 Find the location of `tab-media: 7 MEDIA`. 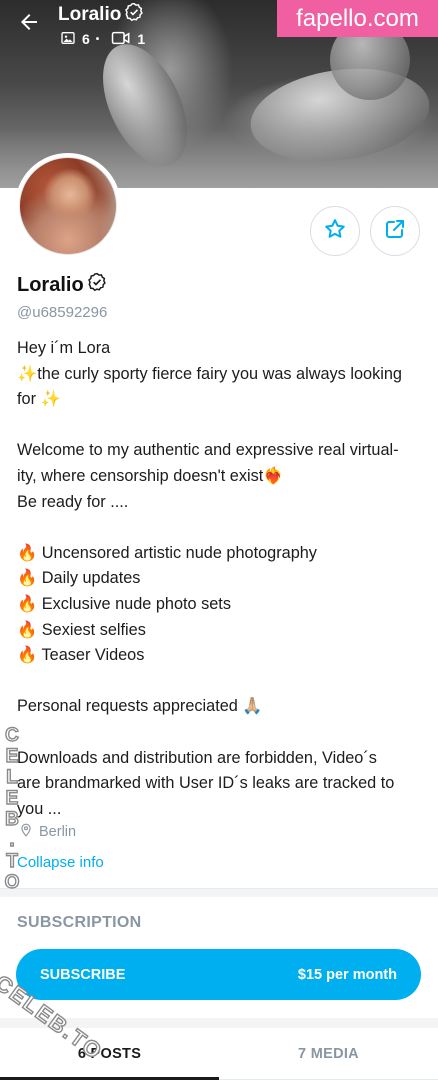

tab-media: 7 MEDIA is located at coordinates (328, 1054).